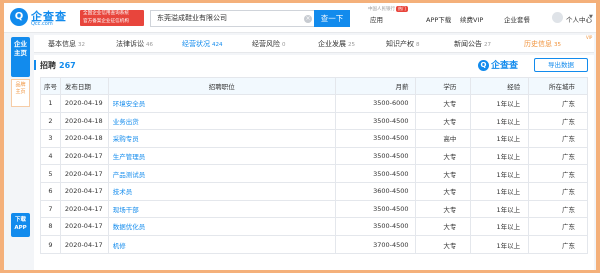  I want to click on cell-date: 2020-04-17, so click(85, 226).